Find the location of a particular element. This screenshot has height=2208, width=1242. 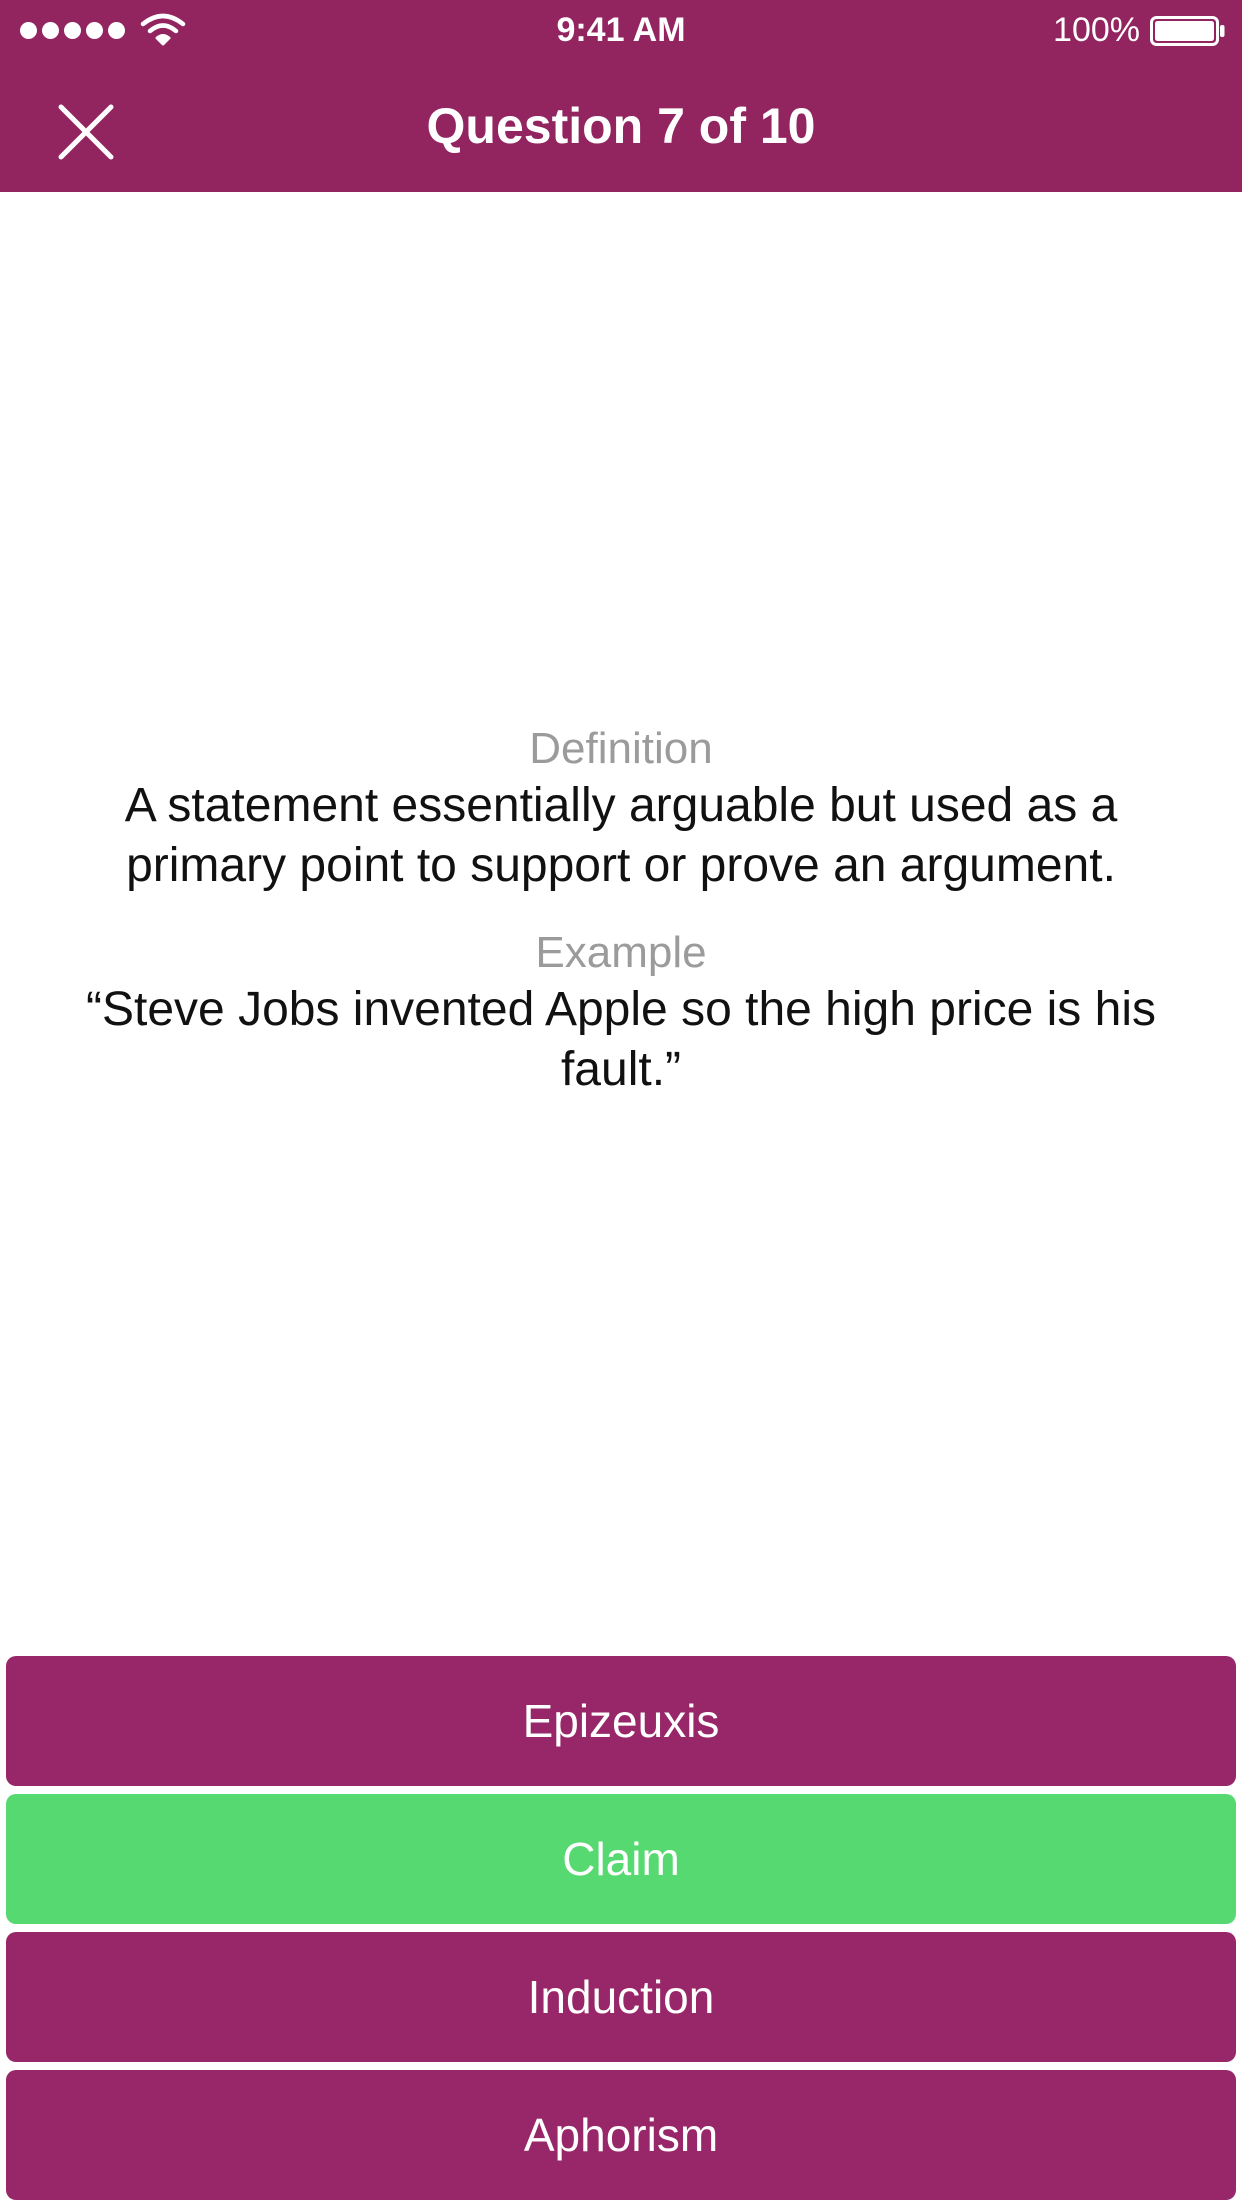

definition-label: Definition is located at coordinates (621, 748).